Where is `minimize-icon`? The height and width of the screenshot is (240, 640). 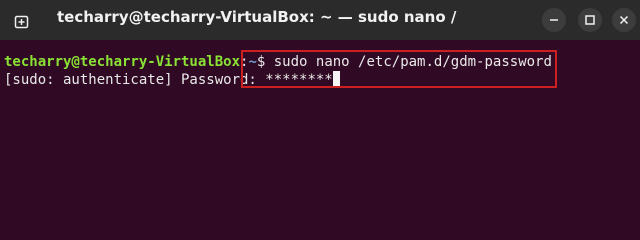
minimize-icon is located at coordinates (554, 20).